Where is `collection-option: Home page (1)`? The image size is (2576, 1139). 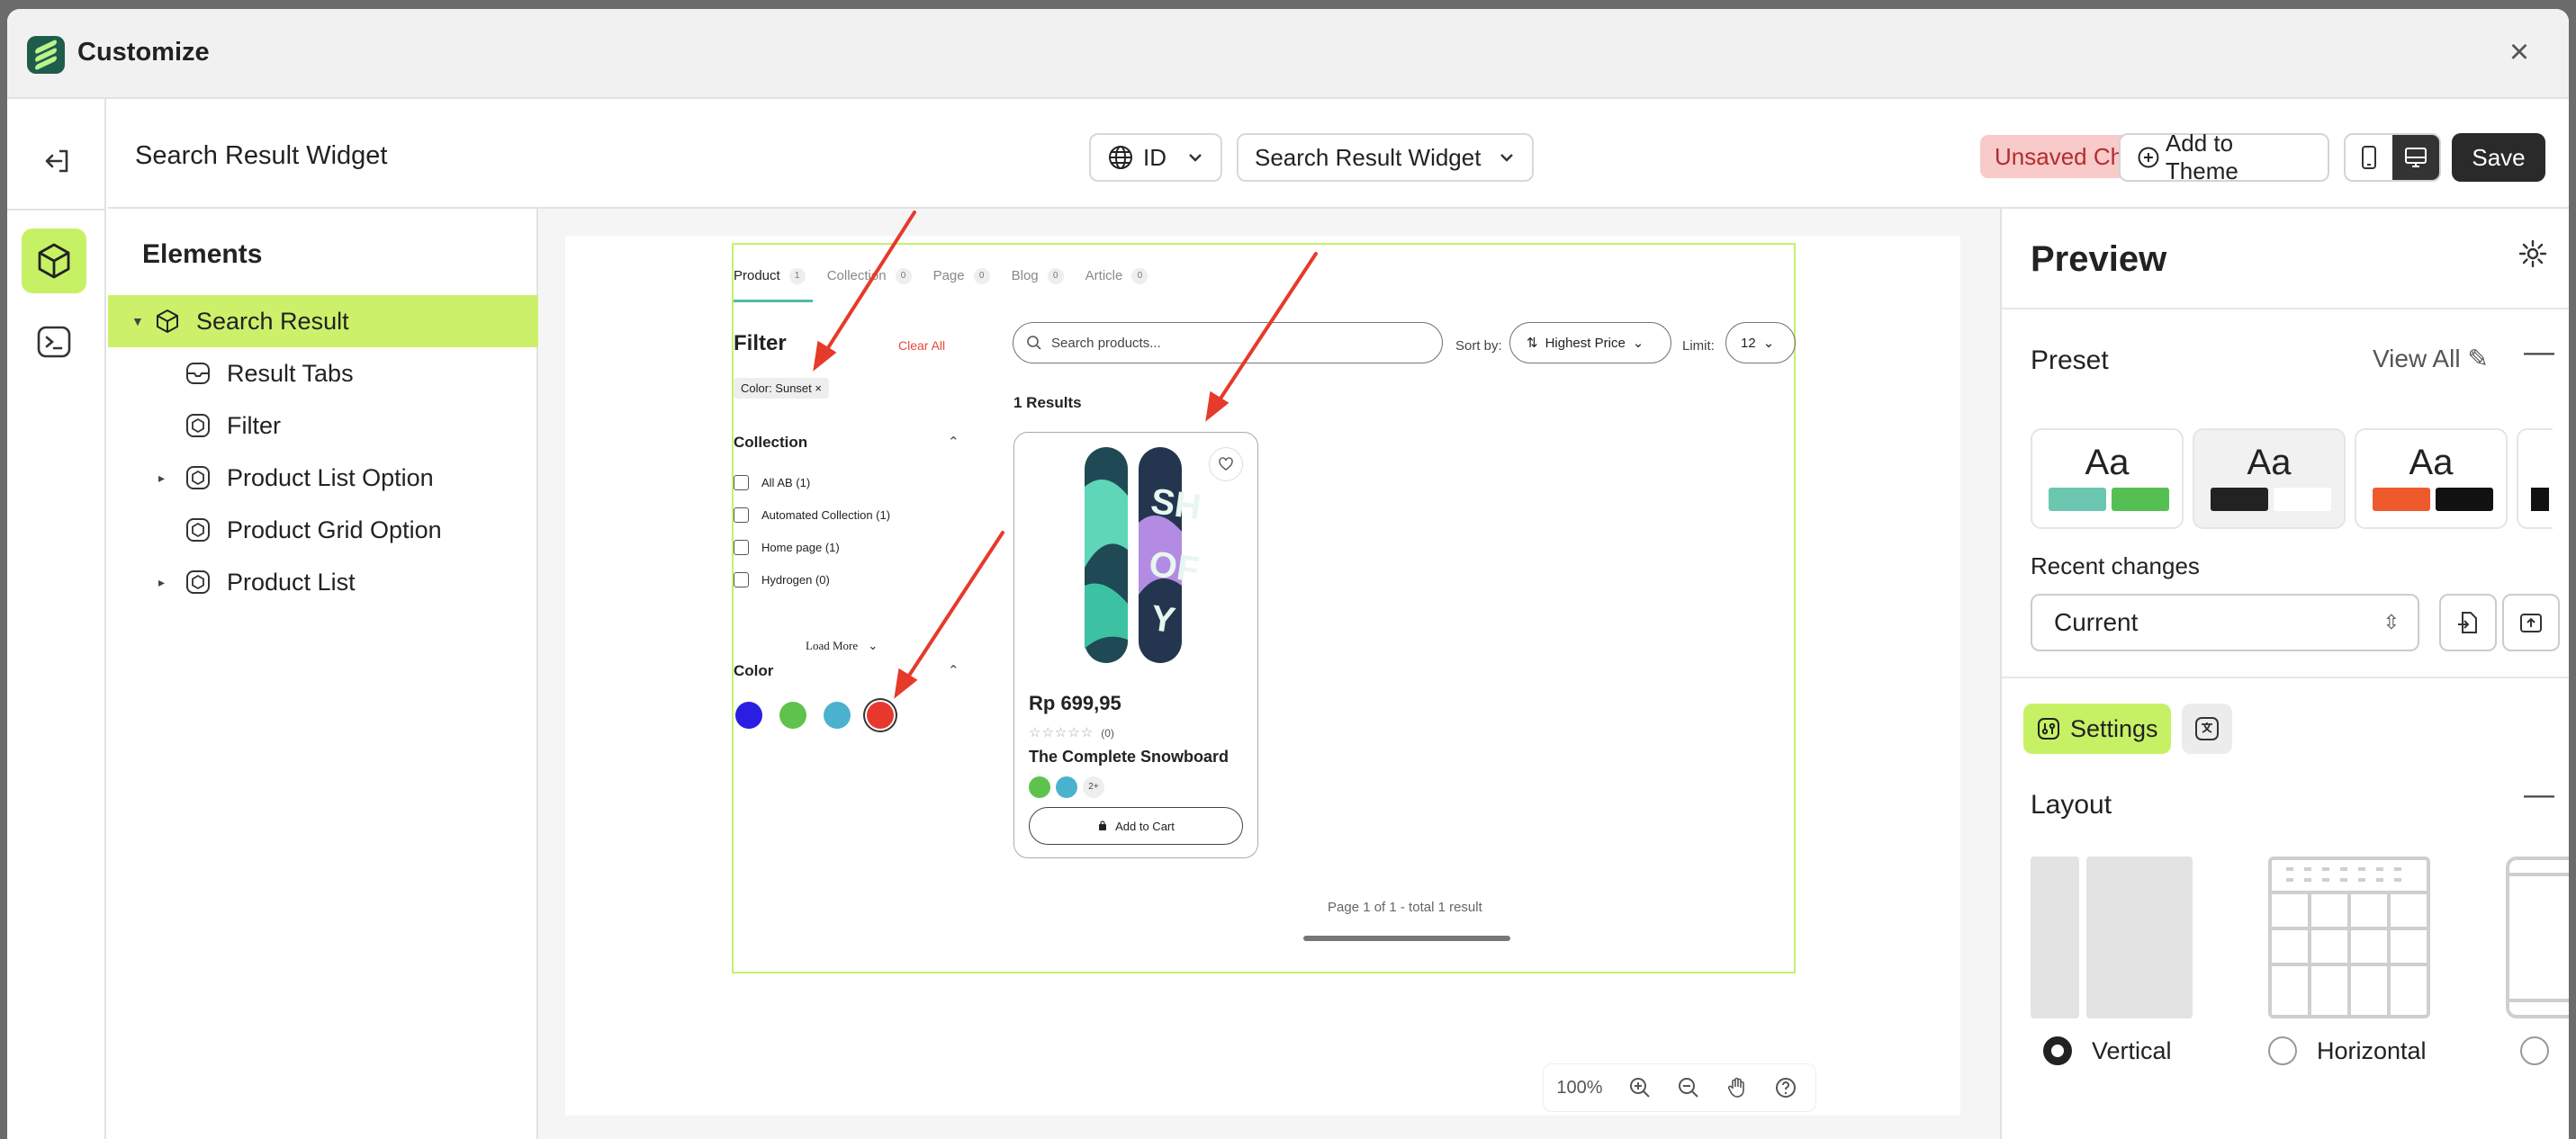 collection-option: Home page (1) is located at coordinates (787, 547).